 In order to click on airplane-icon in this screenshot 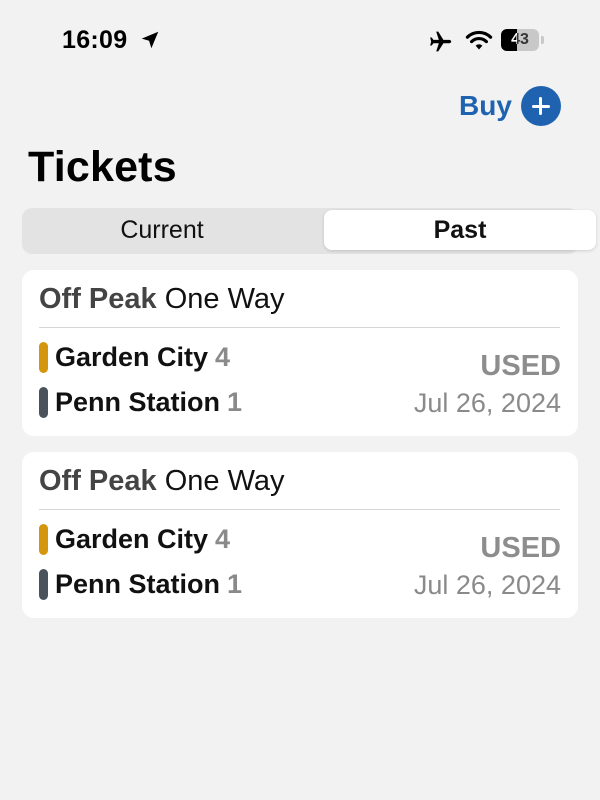, I will do `click(441, 41)`.